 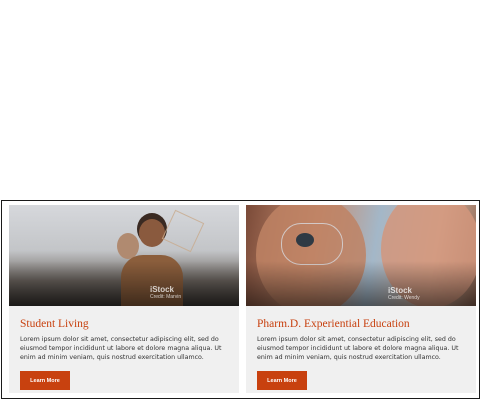 What do you see at coordinates (166, 292) in the screenshot?
I see `photo-watermark: iStock Credit: Marvin` at bounding box center [166, 292].